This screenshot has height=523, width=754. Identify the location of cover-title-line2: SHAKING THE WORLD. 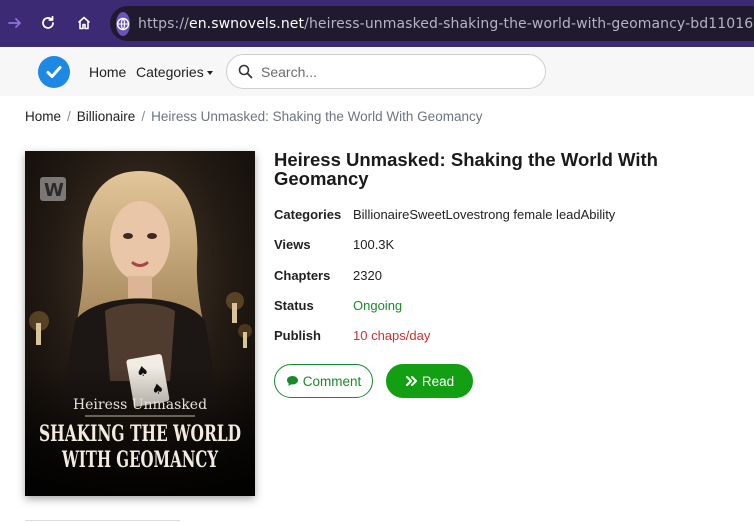
(140, 434).